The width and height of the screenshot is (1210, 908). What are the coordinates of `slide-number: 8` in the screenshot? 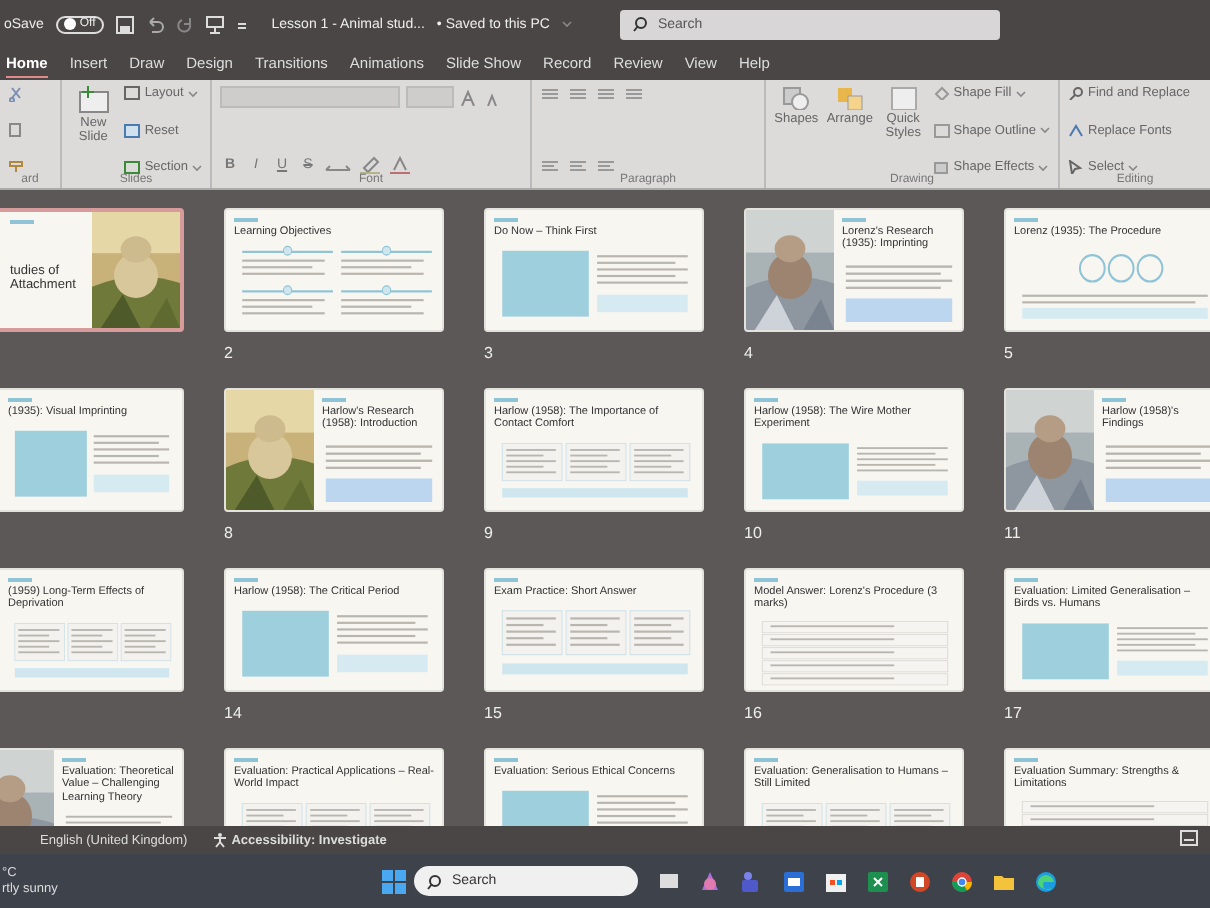 It's located at (228, 533).